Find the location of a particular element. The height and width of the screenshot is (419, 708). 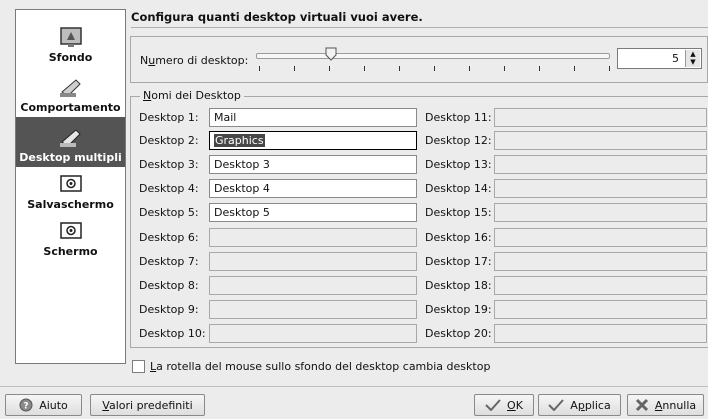

desktop-count-slider is located at coordinates (433, 56).